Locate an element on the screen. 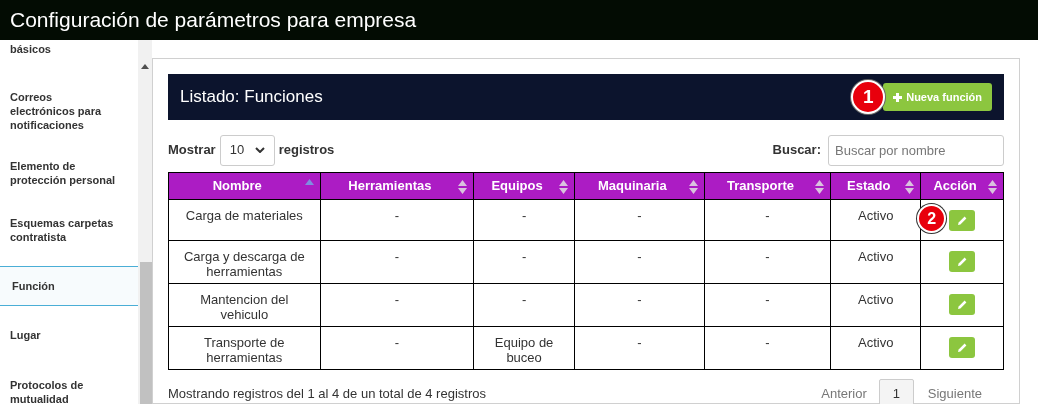 Image resolution: width=1038 pixels, height=404 pixels. table-cell: Carga de materiales is located at coordinates (244, 215).